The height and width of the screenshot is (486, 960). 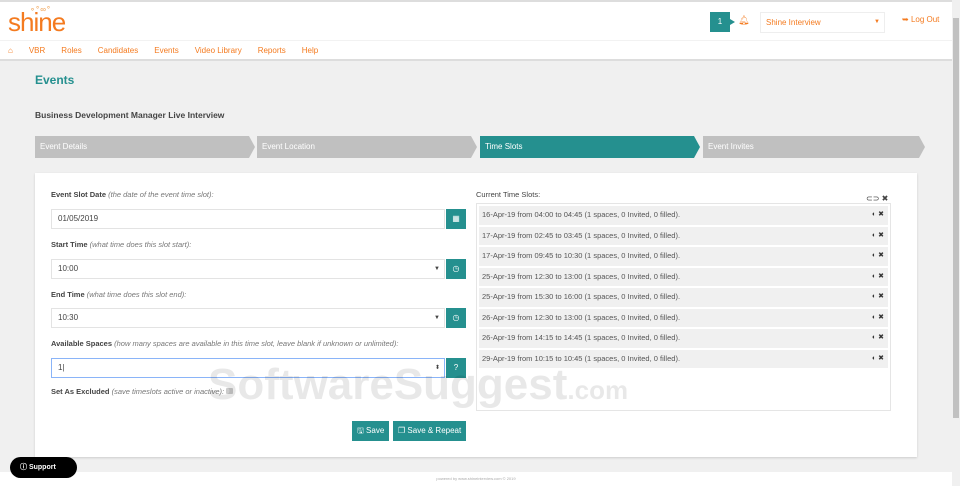 I want to click on shine-logo: ∘°∞° shine, so click(x=37, y=21).